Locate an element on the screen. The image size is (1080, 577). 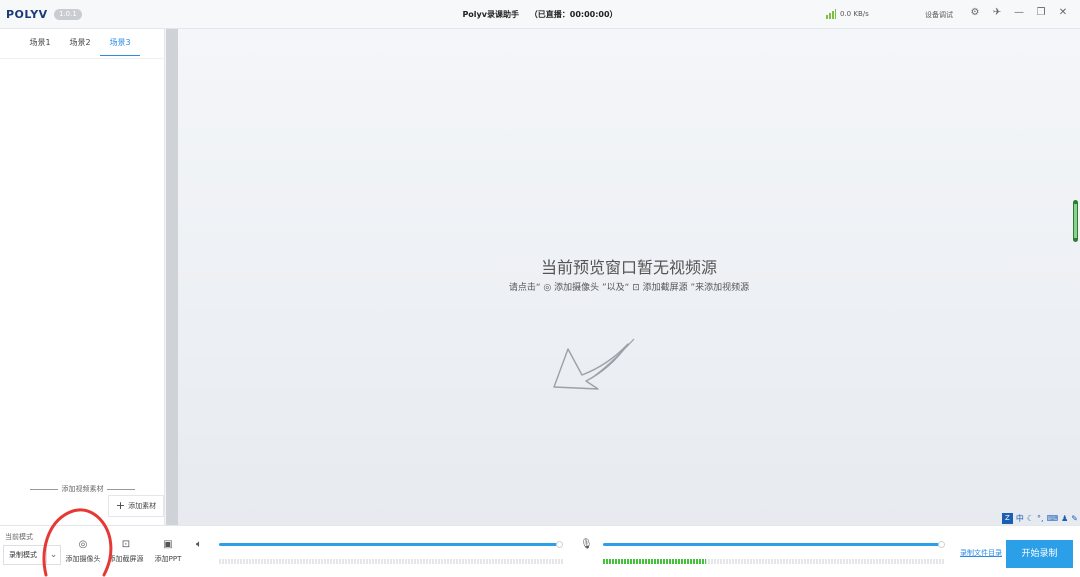
window-controls: ⚙ ✈ — ❐ ✕ is located at coordinates (1019, 13).